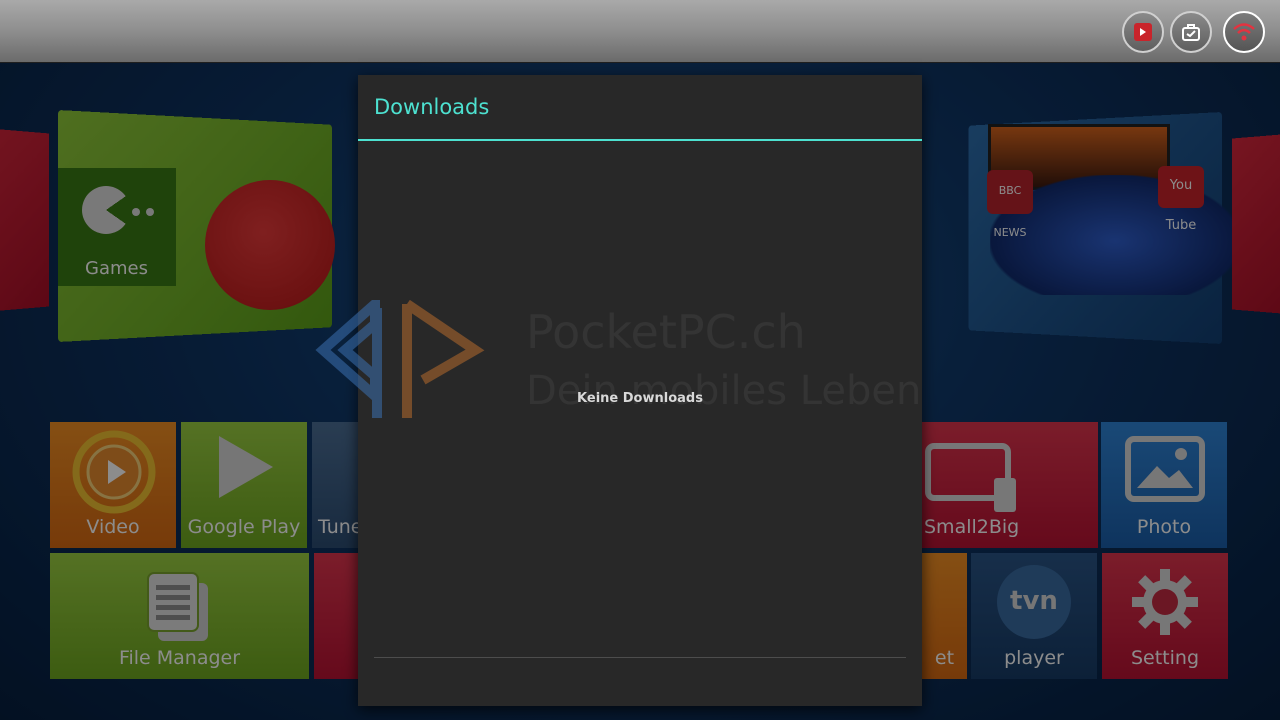 The width and height of the screenshot is (1280, 720). I want to click on wifi-icon, so click(1244, 32).